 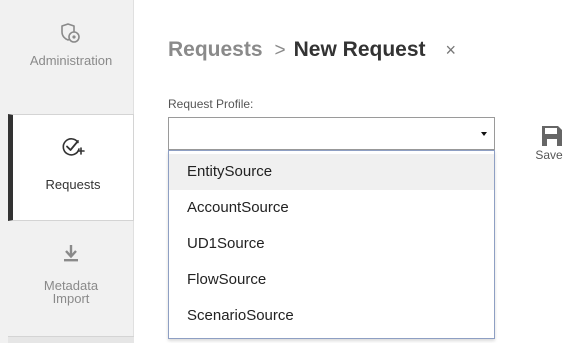 I want to click on sidebar-item-requests: Requests, so click(x=71, y=167).